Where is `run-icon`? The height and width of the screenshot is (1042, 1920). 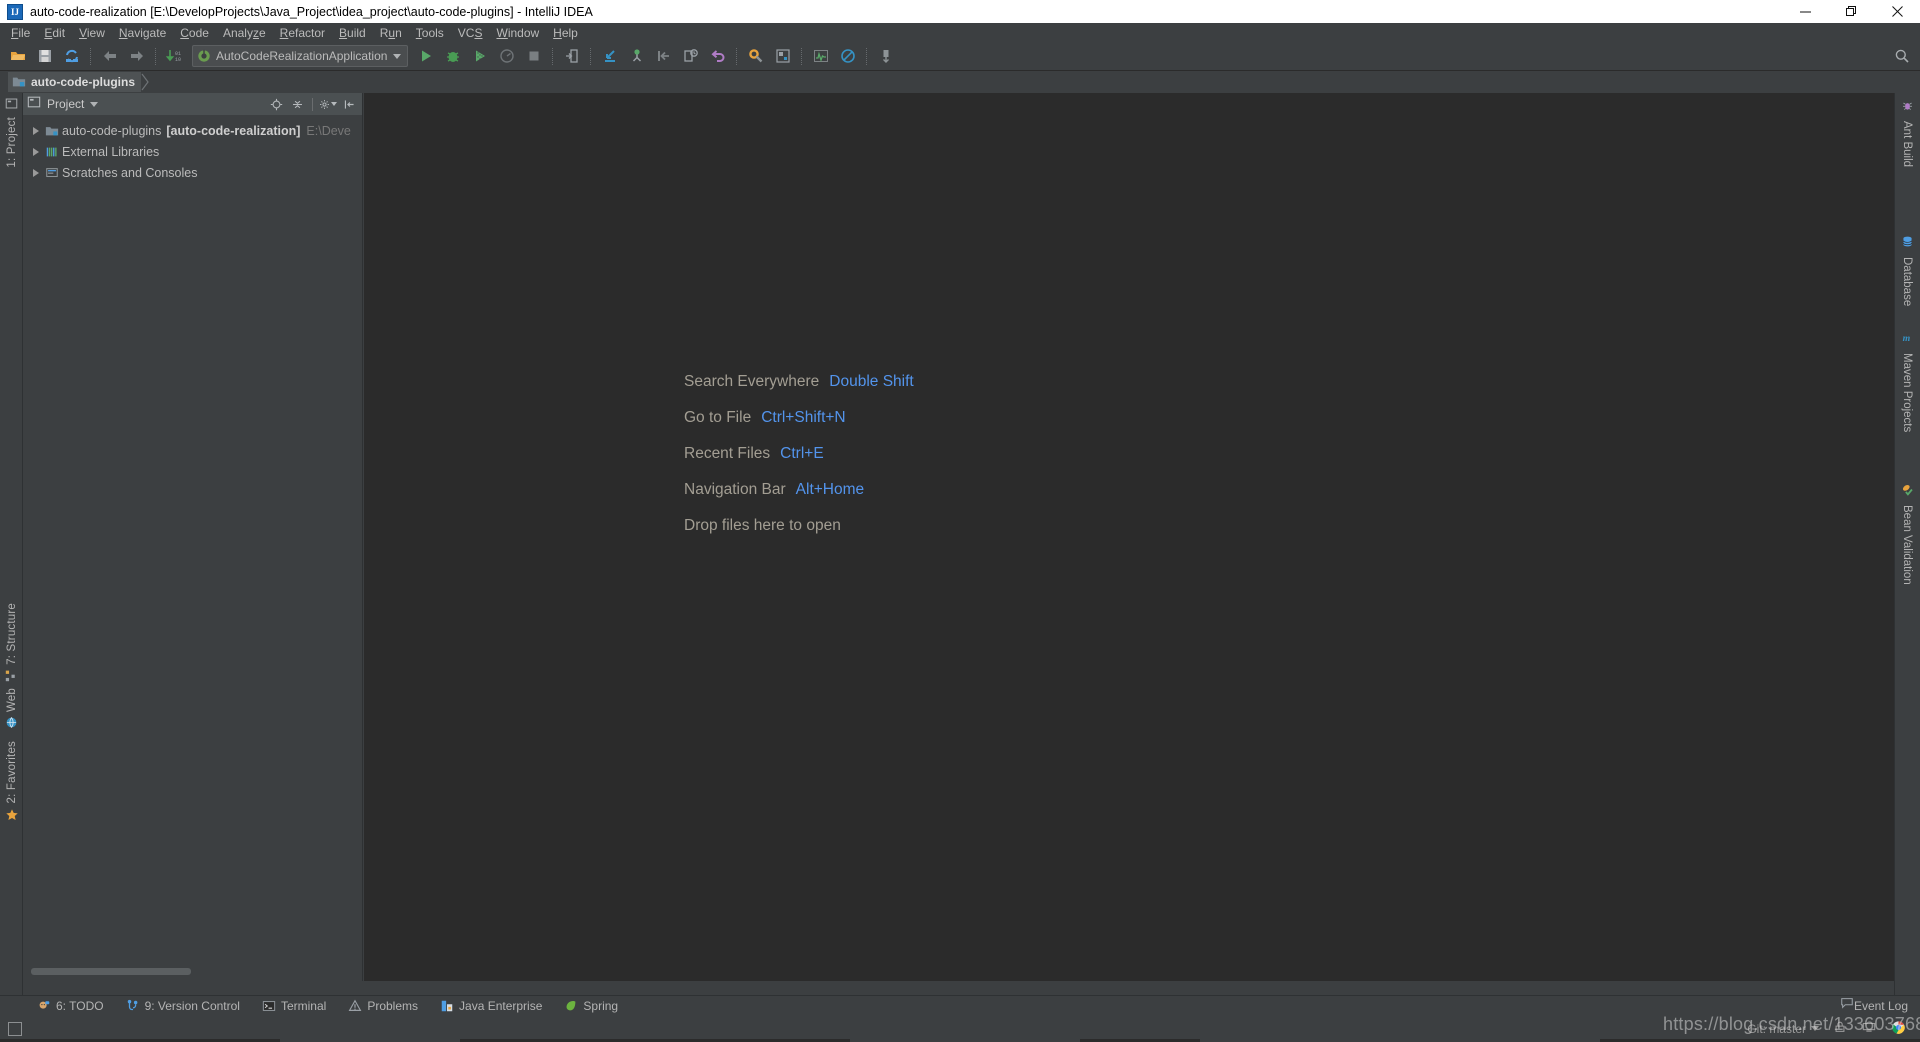 run-icon is located at coordinates (425, 56).